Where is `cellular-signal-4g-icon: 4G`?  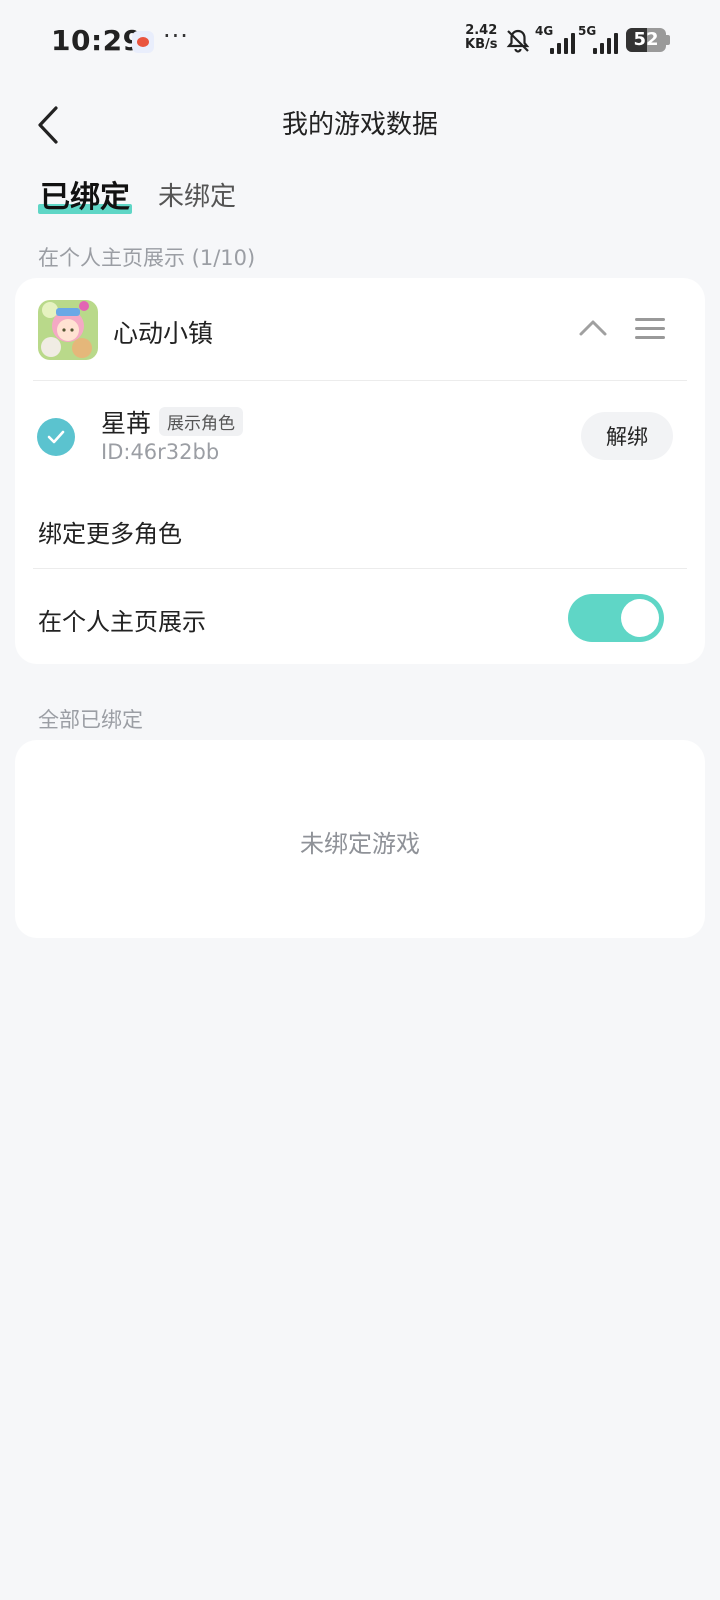
cellular-signal-4g-icon: 4G is located at coordinates (555, 40).